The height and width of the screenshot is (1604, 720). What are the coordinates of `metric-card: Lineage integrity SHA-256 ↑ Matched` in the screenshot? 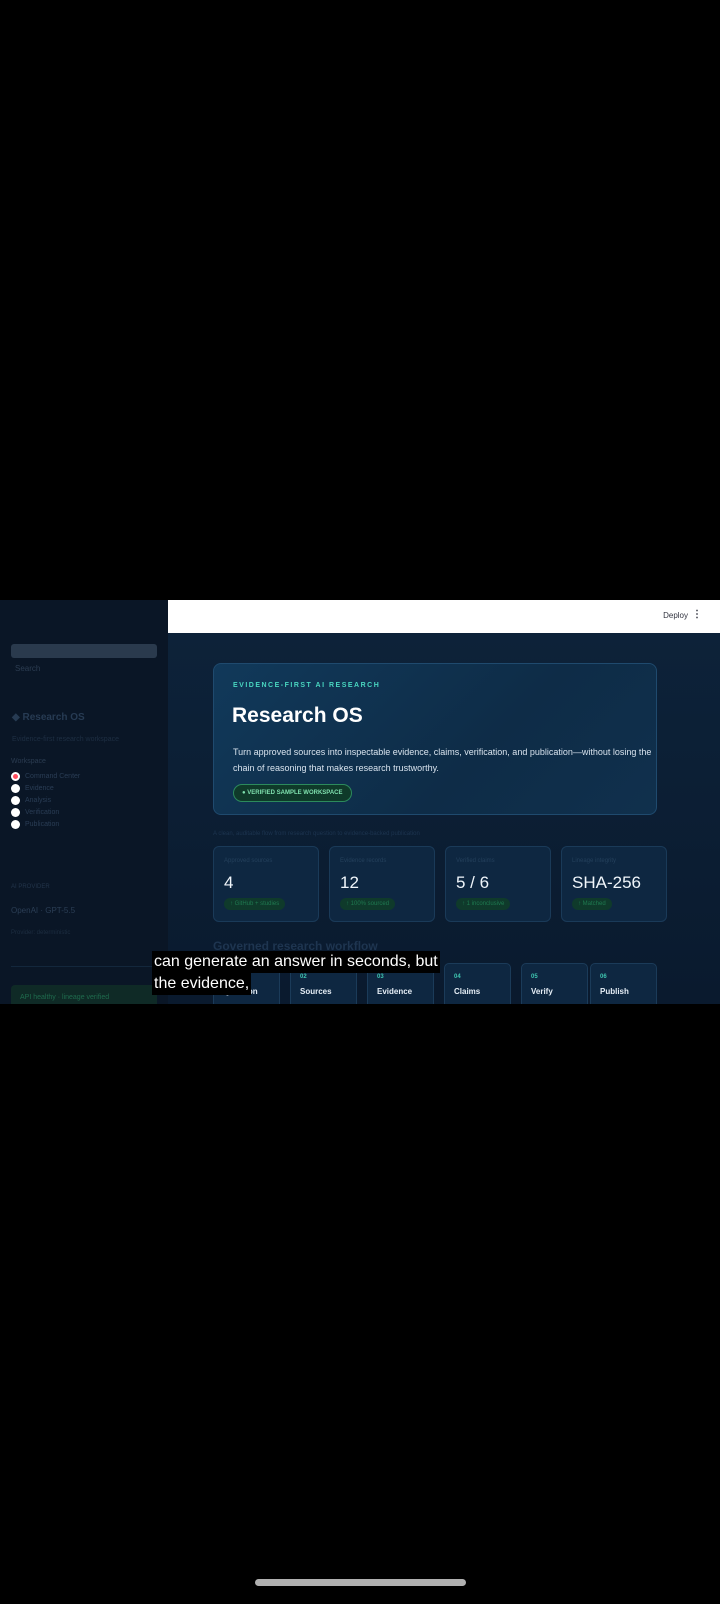 It's located at (614, 884).